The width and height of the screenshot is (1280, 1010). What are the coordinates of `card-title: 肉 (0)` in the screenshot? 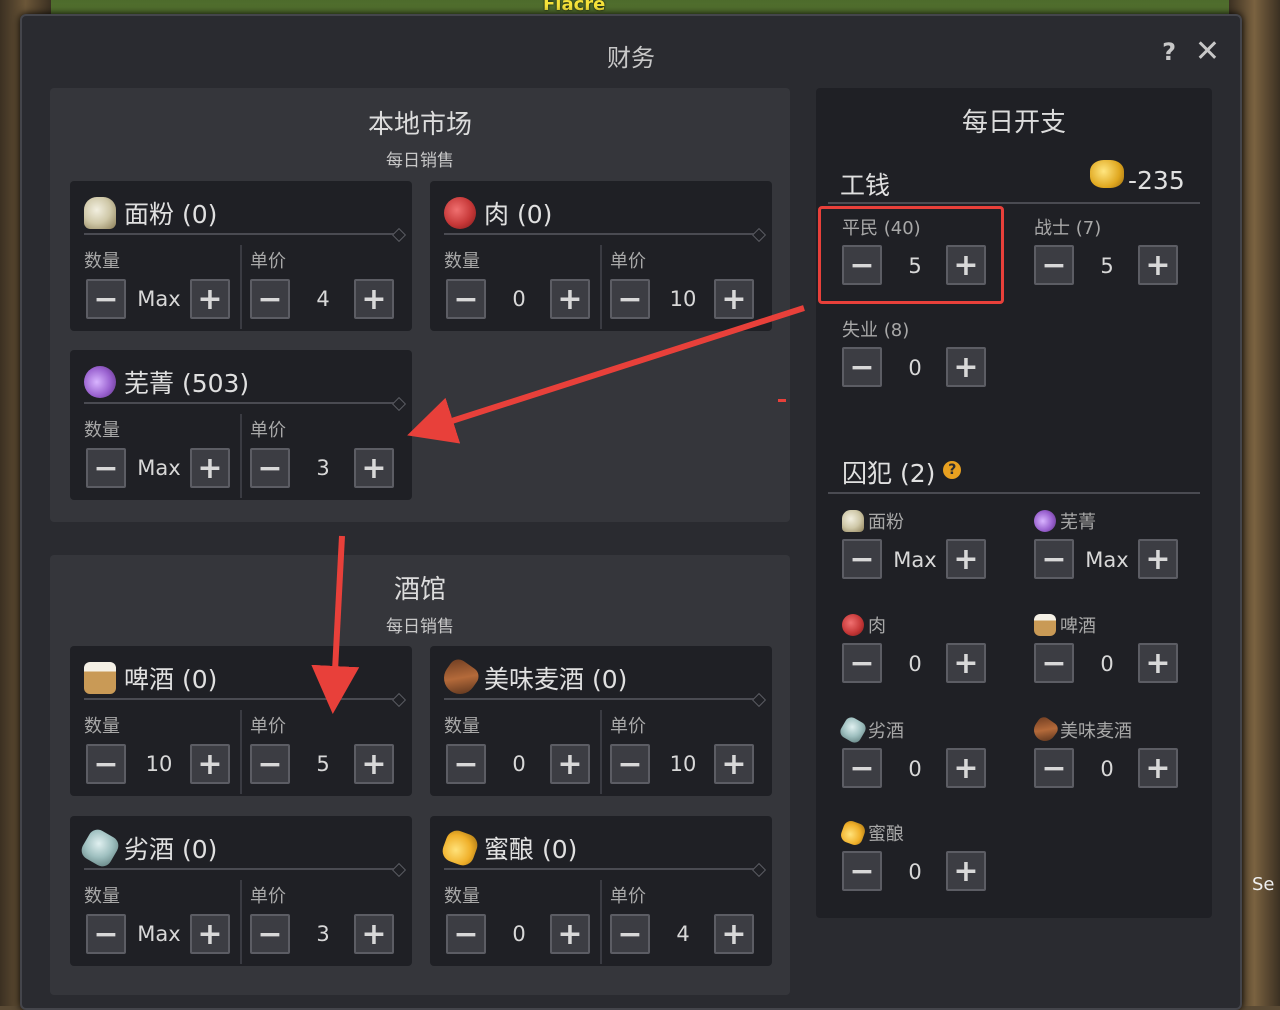 It's located at (518, 214).